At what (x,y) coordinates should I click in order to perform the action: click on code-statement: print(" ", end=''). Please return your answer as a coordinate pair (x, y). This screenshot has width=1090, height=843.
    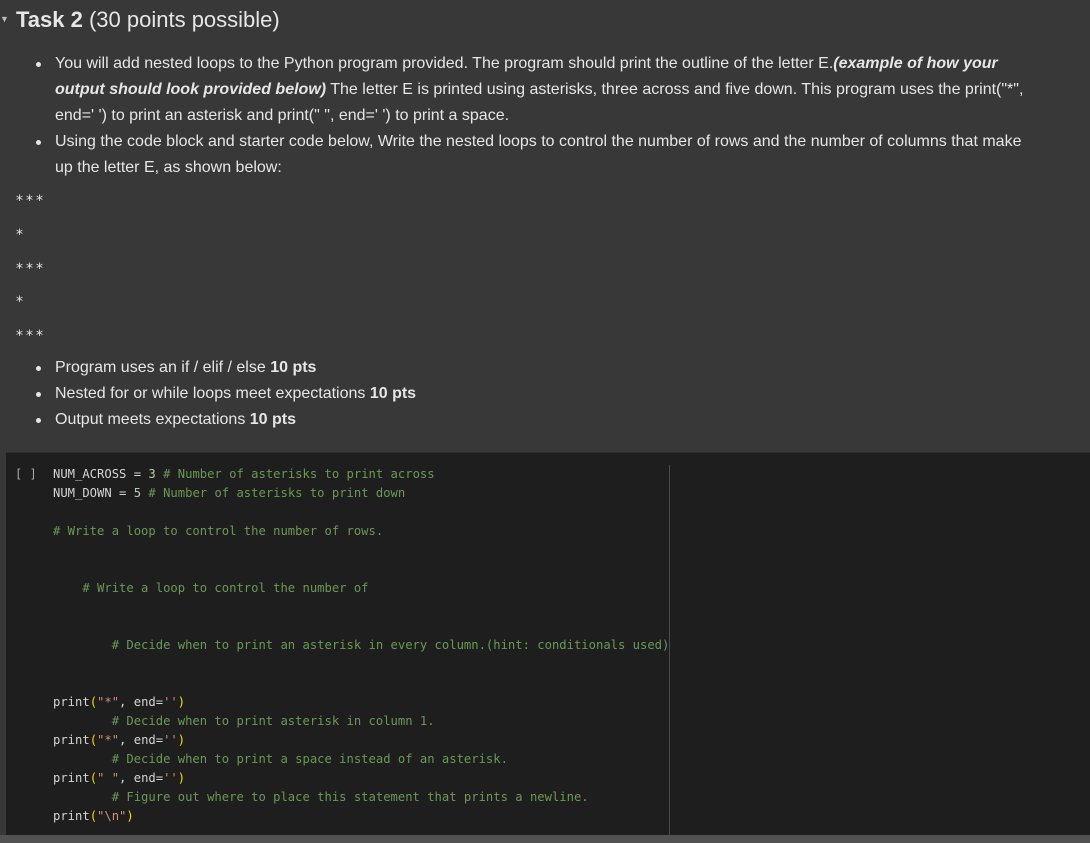
    Looking at the image, I should click on (119, 778).